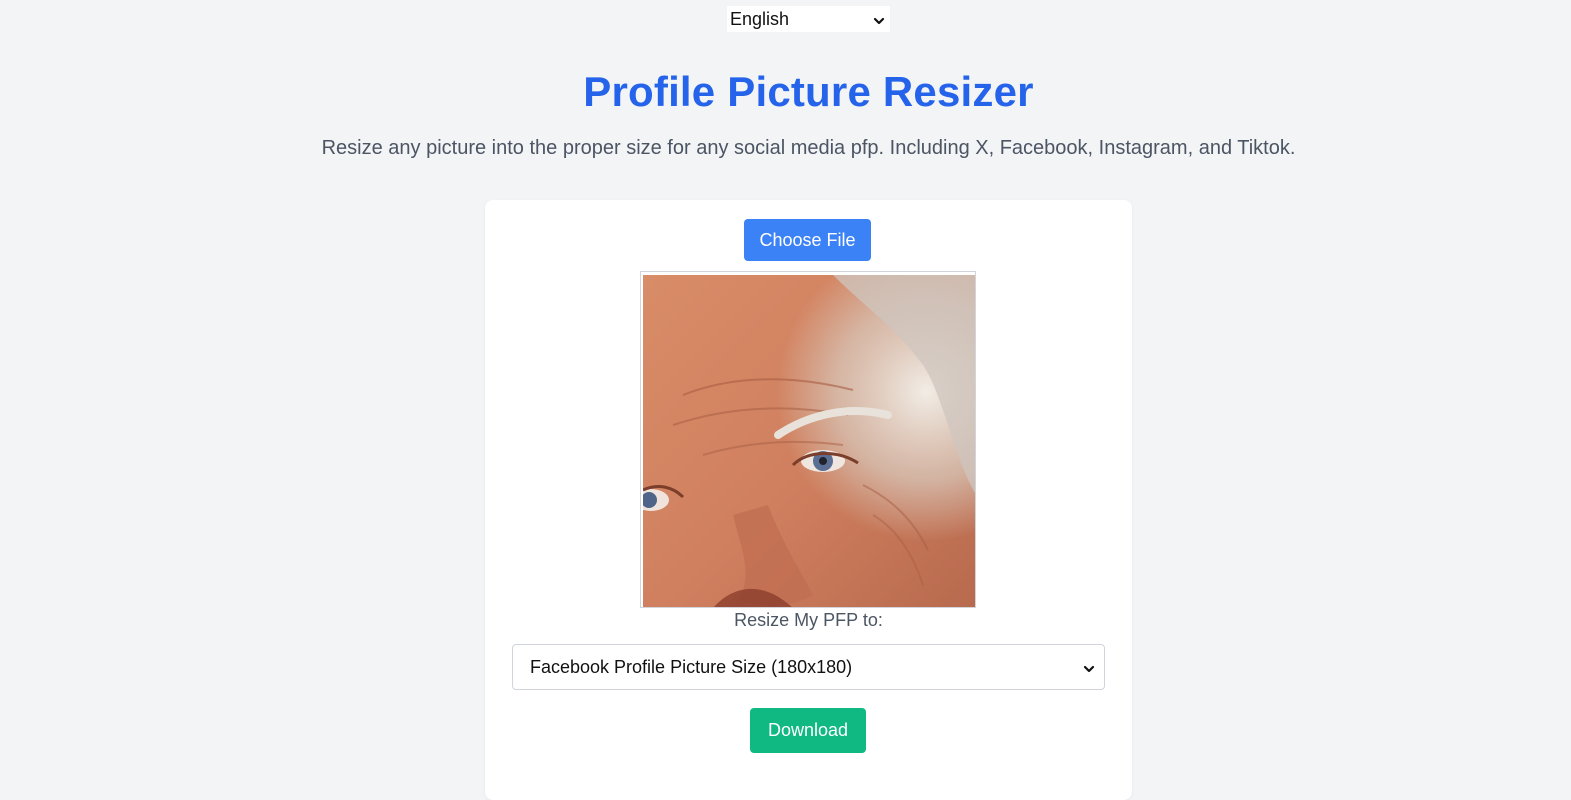 Image resolution: width=1571 pixels, height=800 pixels. I want to click on download-button: Download, so click(808, 730).